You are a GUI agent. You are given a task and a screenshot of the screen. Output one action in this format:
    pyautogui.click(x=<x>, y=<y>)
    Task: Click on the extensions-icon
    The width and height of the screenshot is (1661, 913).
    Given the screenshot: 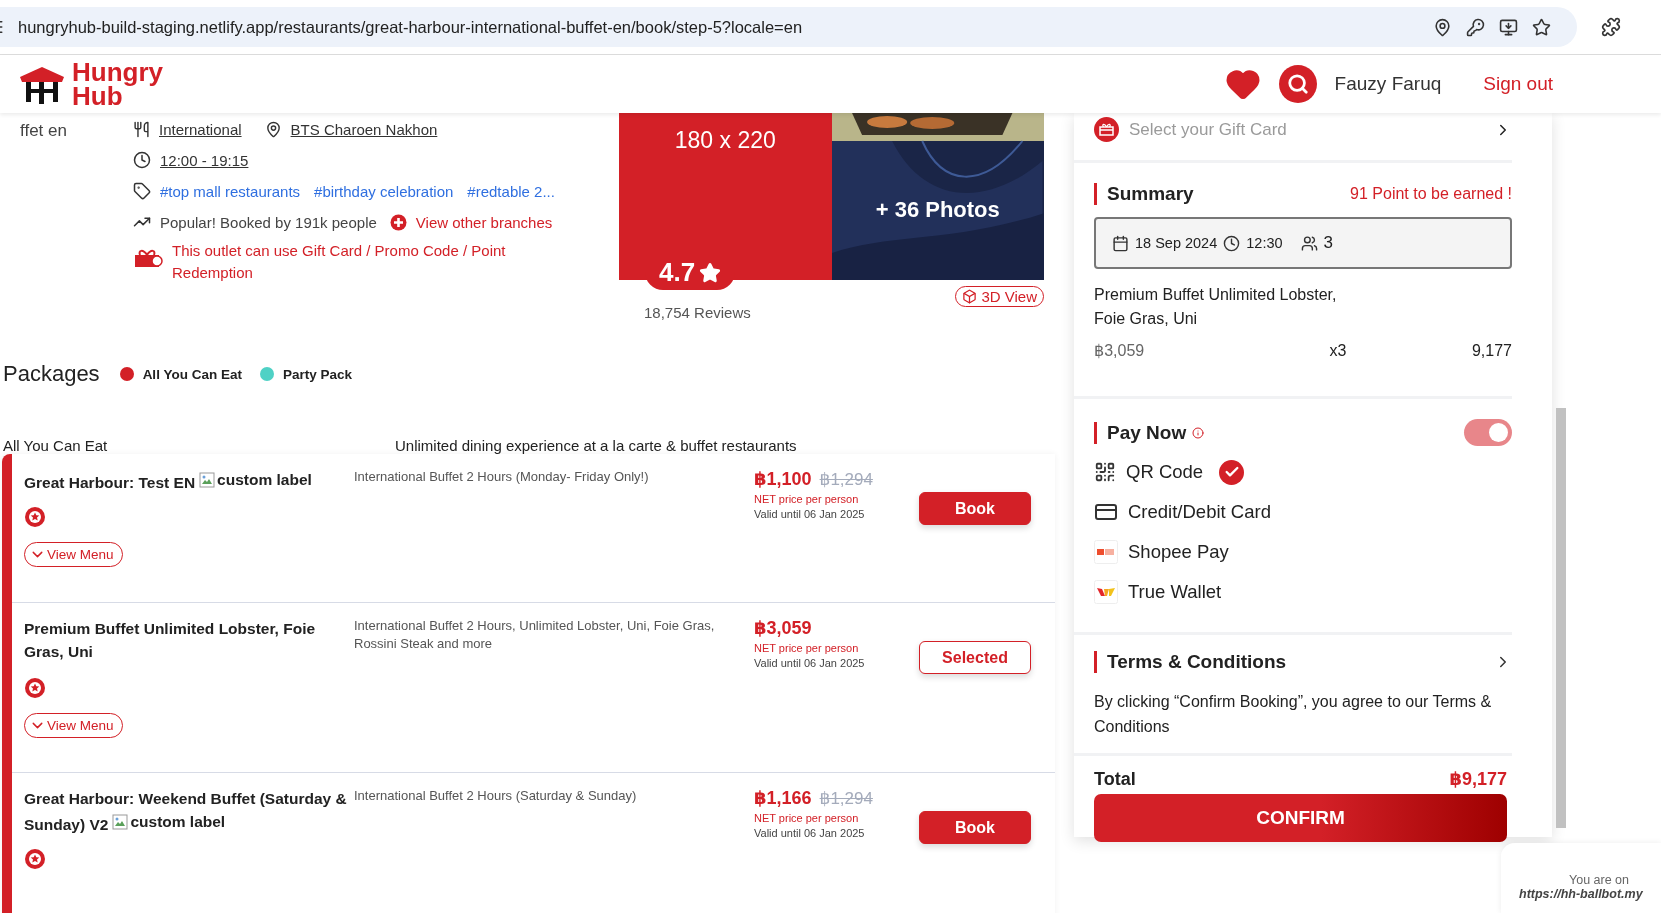 What is the action you would take?
    pyautogui.click(x=1611, y=27)
    